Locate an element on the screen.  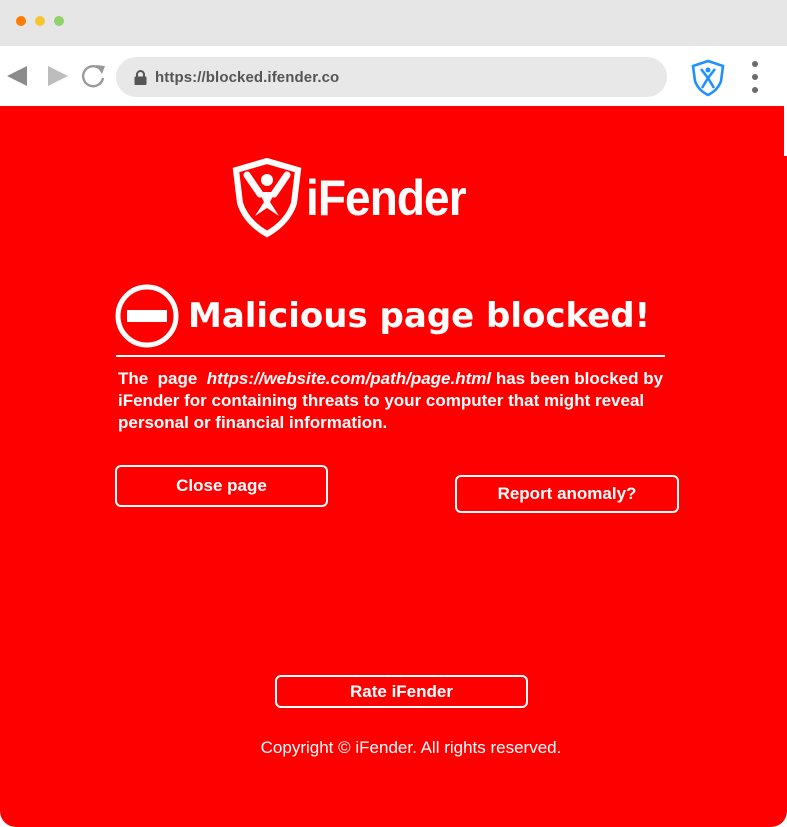
title-bar is located at coordinates (393, 23).